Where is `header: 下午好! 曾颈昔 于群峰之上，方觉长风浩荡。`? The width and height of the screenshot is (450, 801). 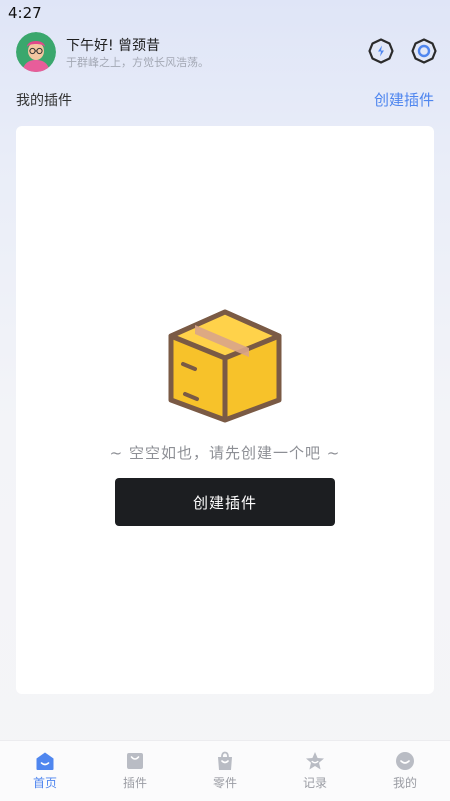 header: 下午好! 曾颈昔 于群峰之上，方觉长风浩荡。 is located at coordinates (225, 53).